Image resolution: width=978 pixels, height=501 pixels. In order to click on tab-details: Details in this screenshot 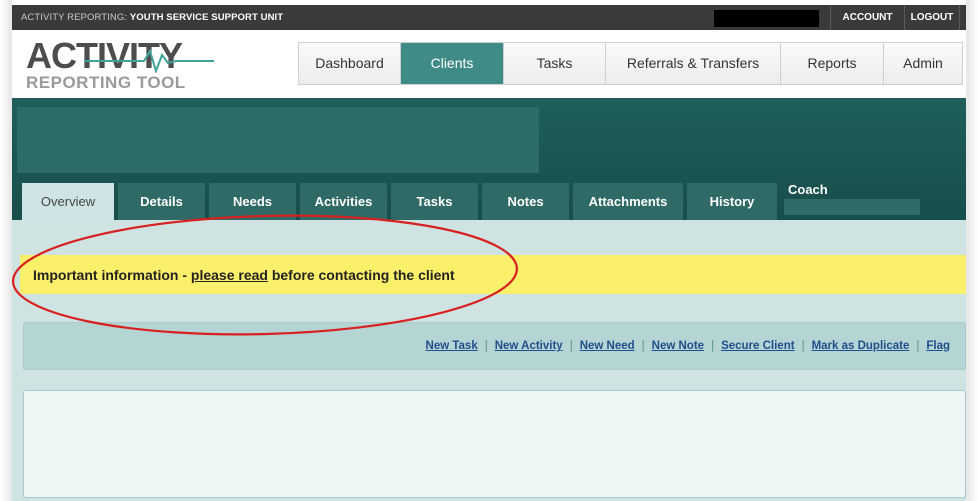, I will do `click(161, 201)`.